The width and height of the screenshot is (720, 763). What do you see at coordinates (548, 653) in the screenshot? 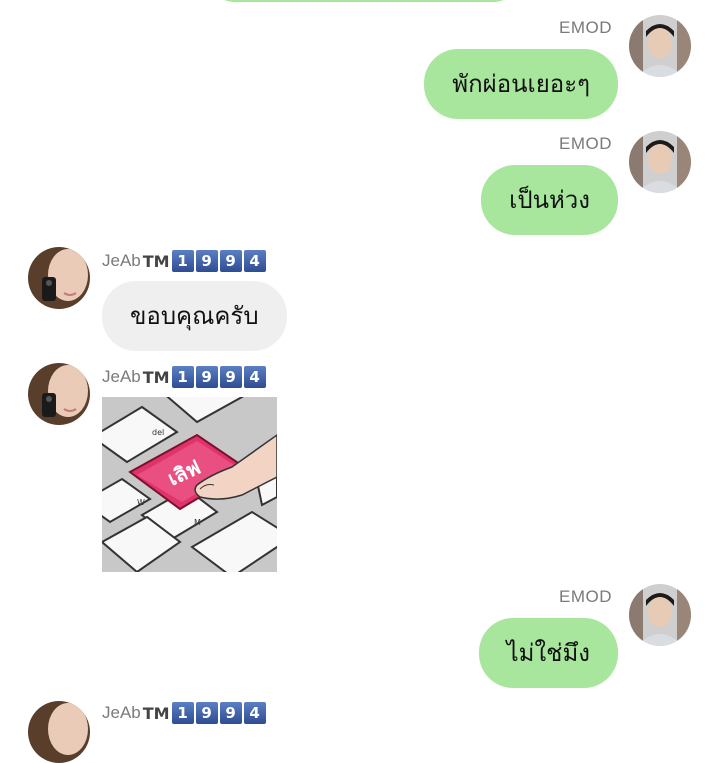
I see `message-bubble: ไม่ใช่มึง` at bounding box center [548, 653].